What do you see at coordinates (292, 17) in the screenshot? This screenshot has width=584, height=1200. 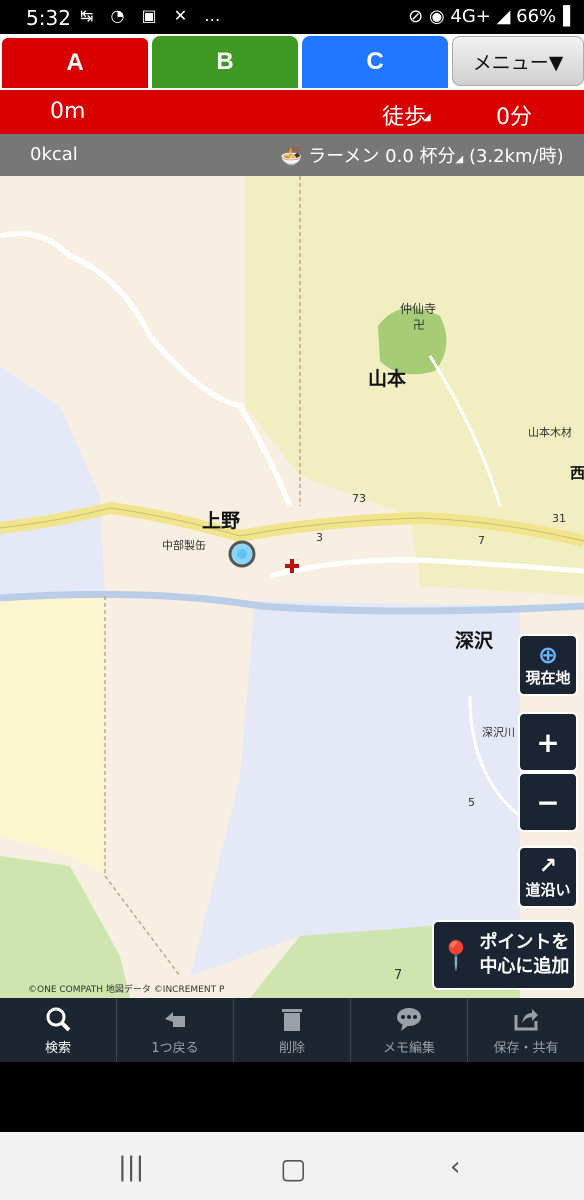 I see `status-bar: 5:32 ↹ ◔ ▣ ✕ … ⊘ ◉ 4G+ ◢ 66%▐` at bounding box center [292, 17].